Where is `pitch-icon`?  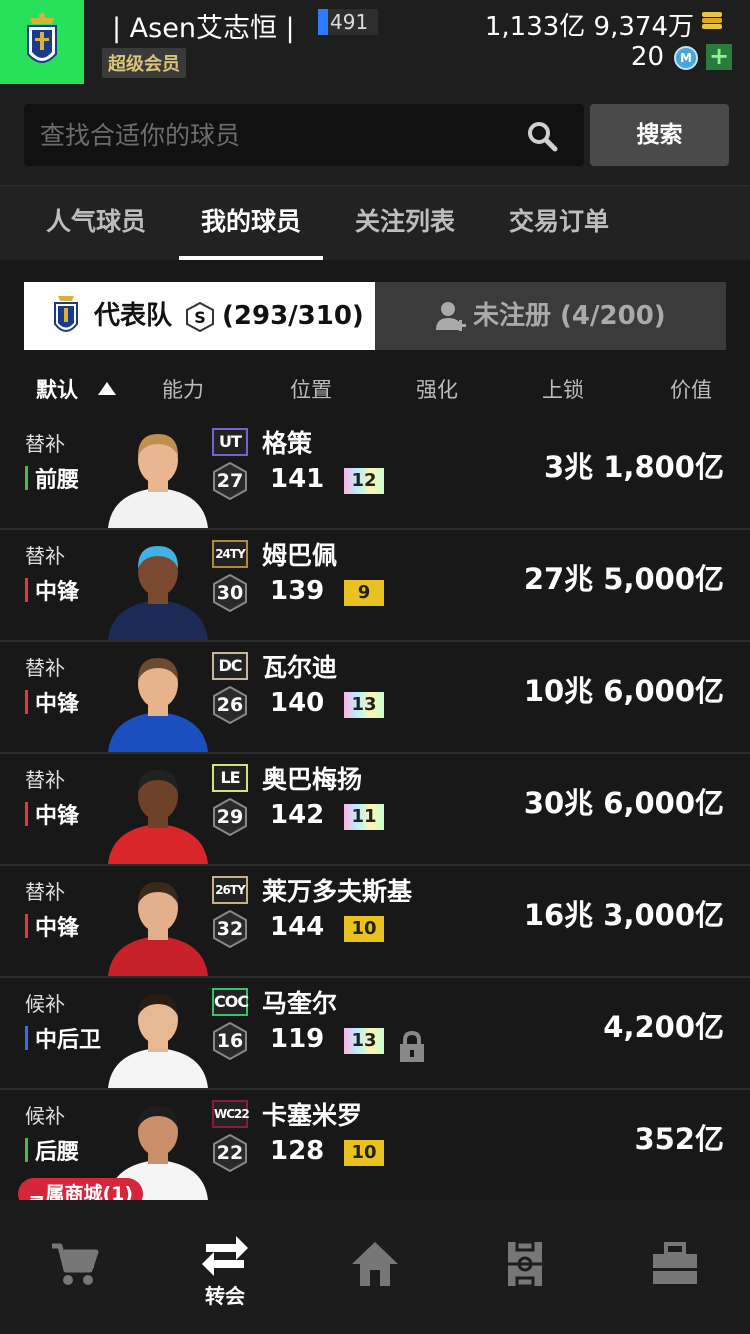
pitch-icon is located at coordinates (525, 1264).